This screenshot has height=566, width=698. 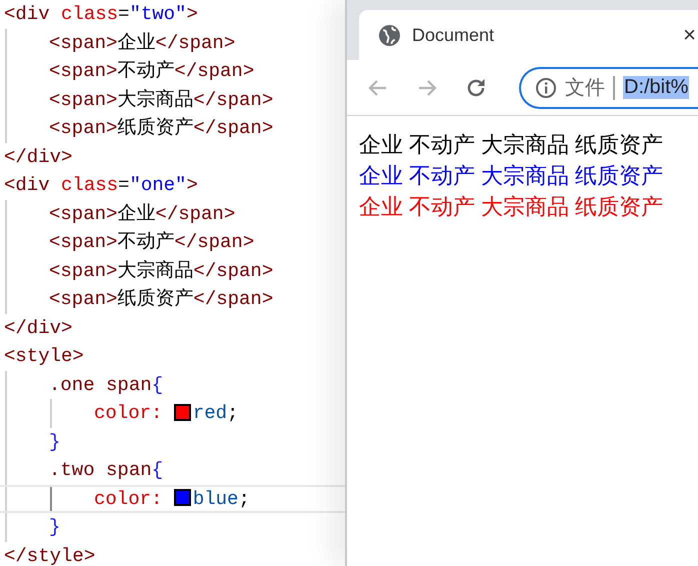 What do you see at coordinates (215, 413) in the screenshot?
I see `code-text: red;` at bounding box center [215, 413].